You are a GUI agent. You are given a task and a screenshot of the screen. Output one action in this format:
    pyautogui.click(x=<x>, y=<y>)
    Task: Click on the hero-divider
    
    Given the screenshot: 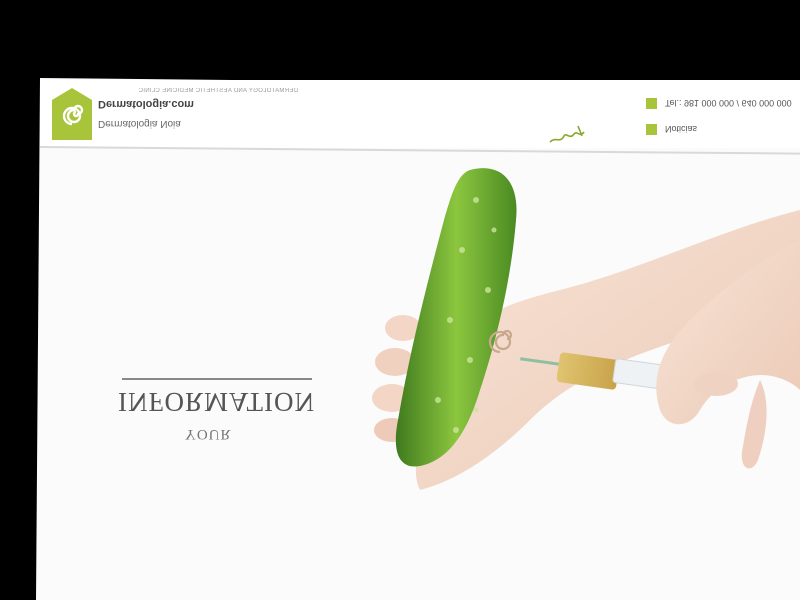 What is the action you would take?
    pyautogui.click(x=217, y=379)
    